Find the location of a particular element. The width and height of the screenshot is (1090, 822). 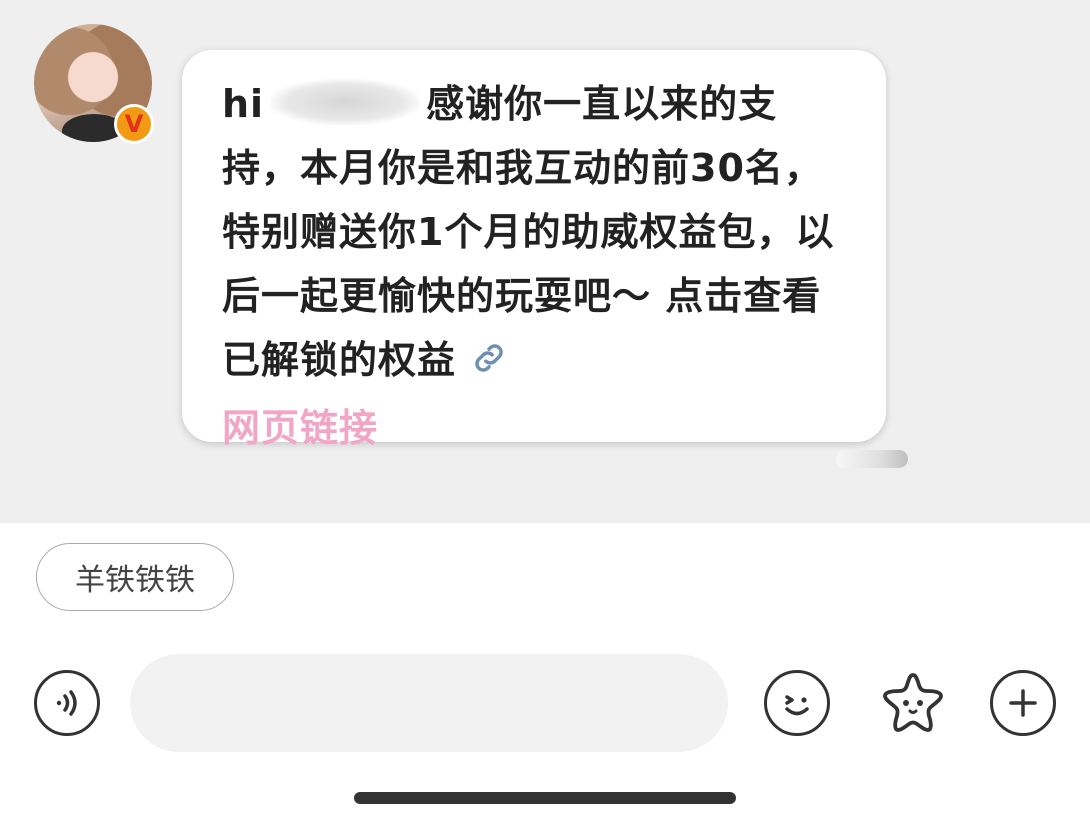

voice-button is located at coordinates (67, 703).